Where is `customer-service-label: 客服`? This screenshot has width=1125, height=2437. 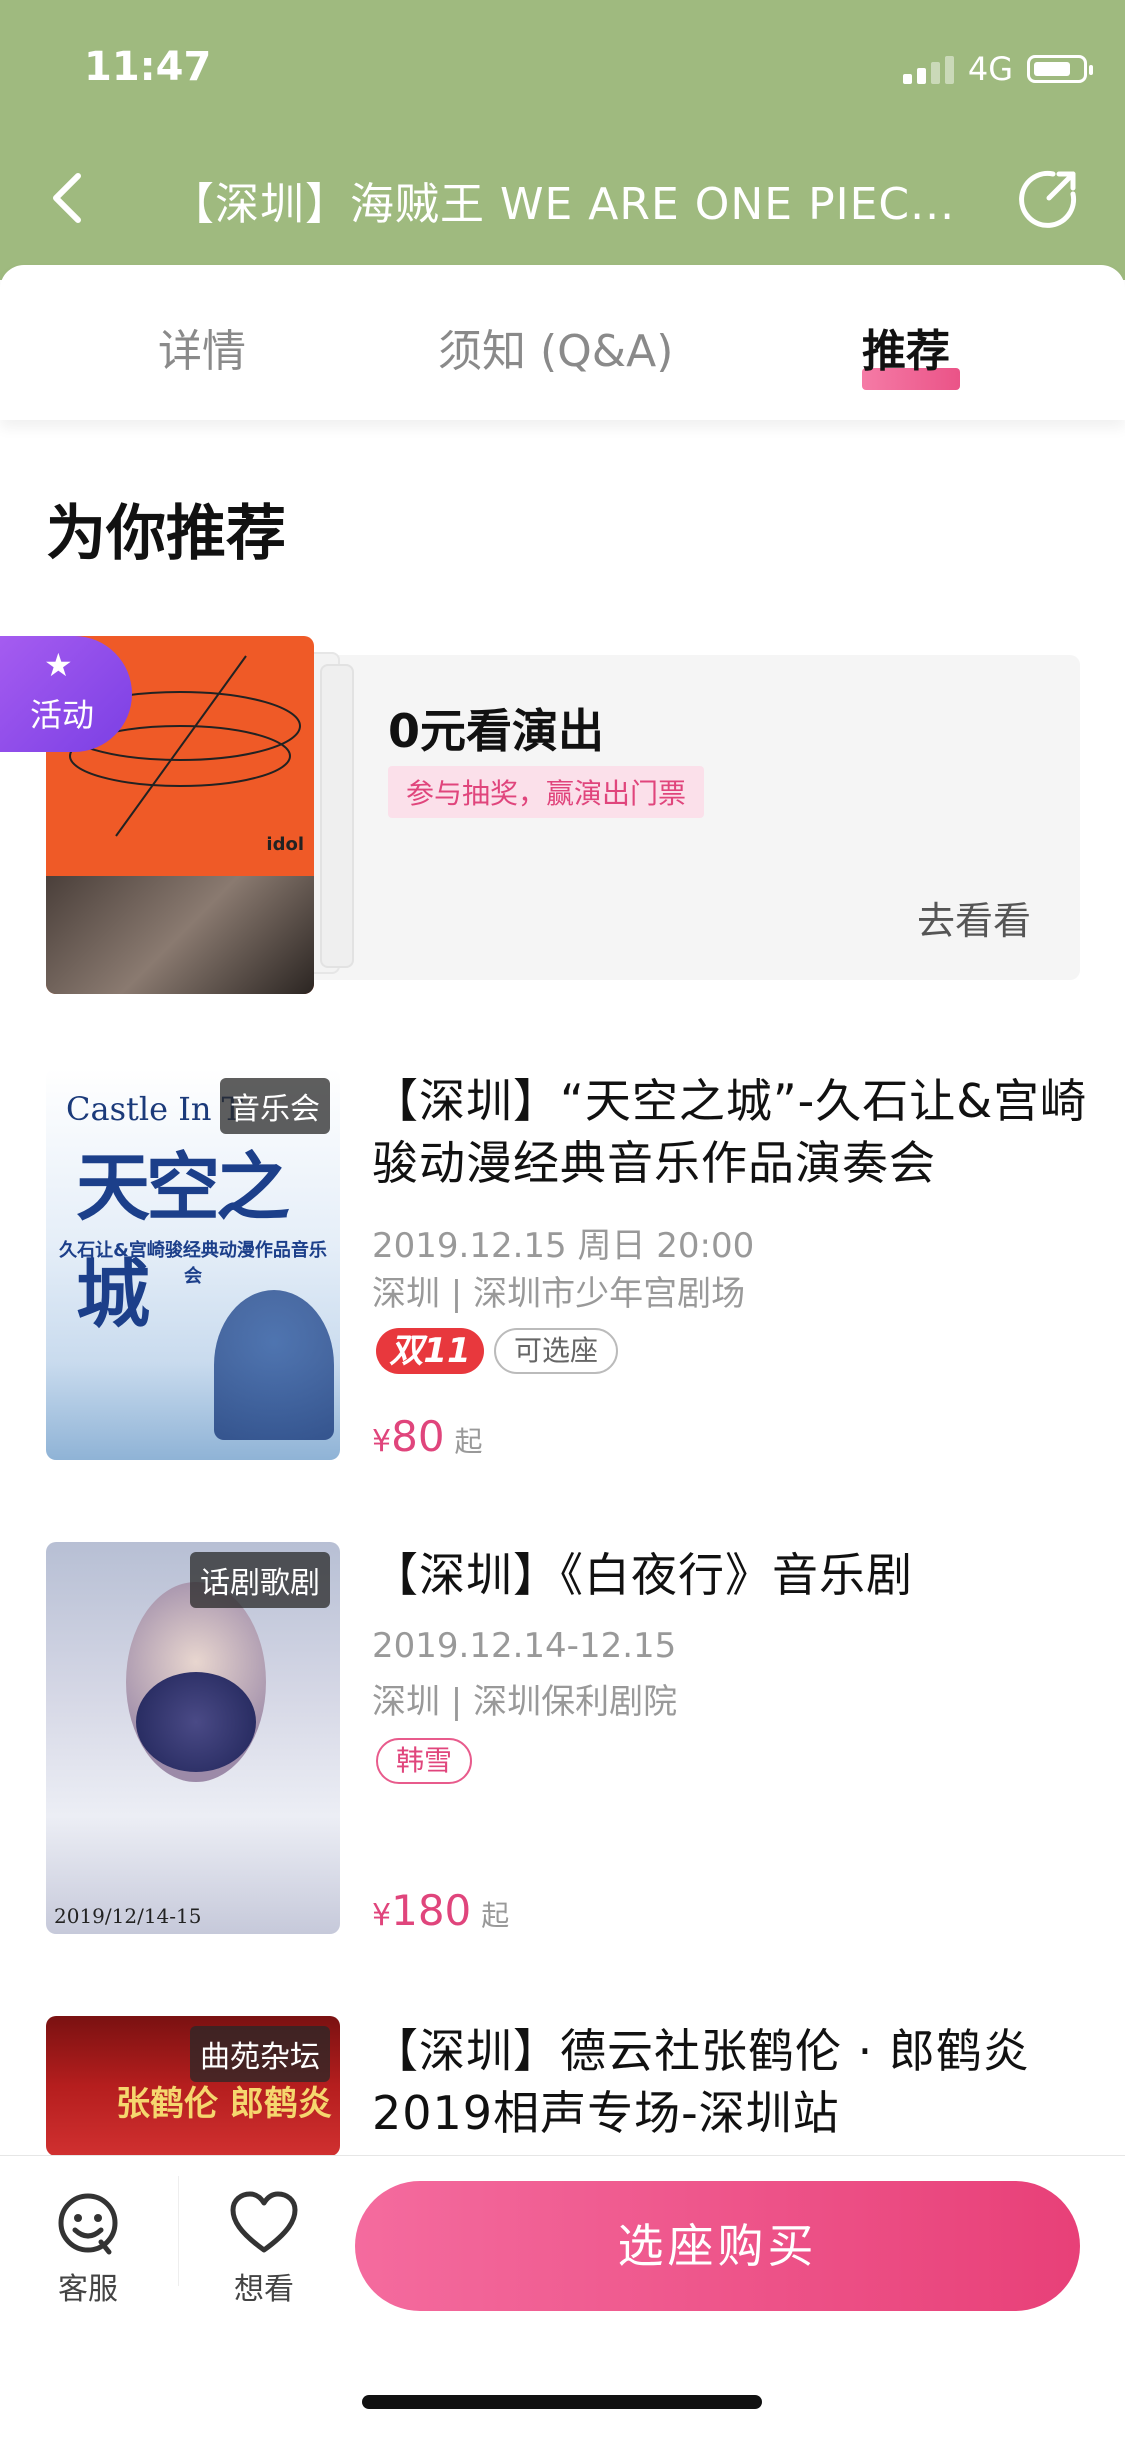
customer-service-label: 客服 is located at coordinates (88, 2289).